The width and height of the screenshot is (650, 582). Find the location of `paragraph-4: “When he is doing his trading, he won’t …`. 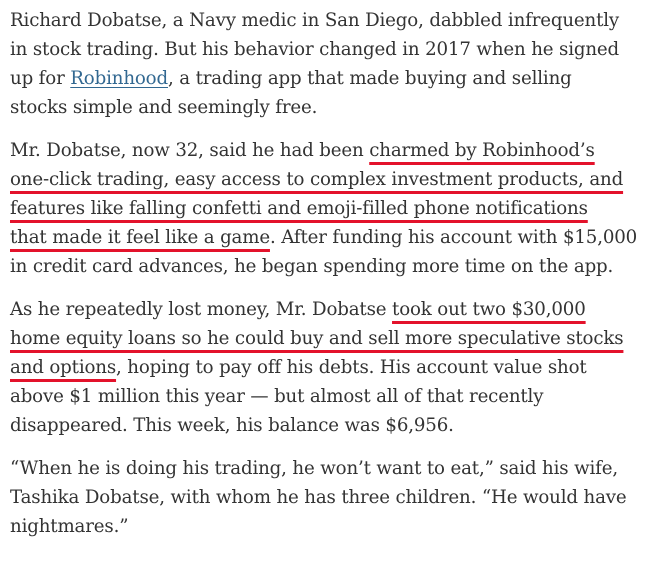

paragraph-4: “When he is doing his trading, he won’t … is located at coordinates (325, 497).